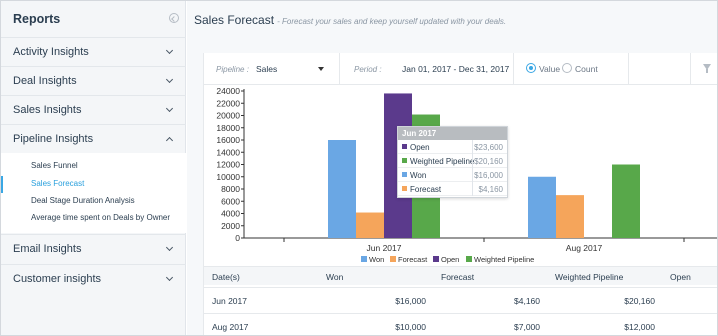 The image size is (718, 336). Describe the element at coordinates (452, 133) in the screenshot. I see `tooltip-title: Jun 2017` at that location.